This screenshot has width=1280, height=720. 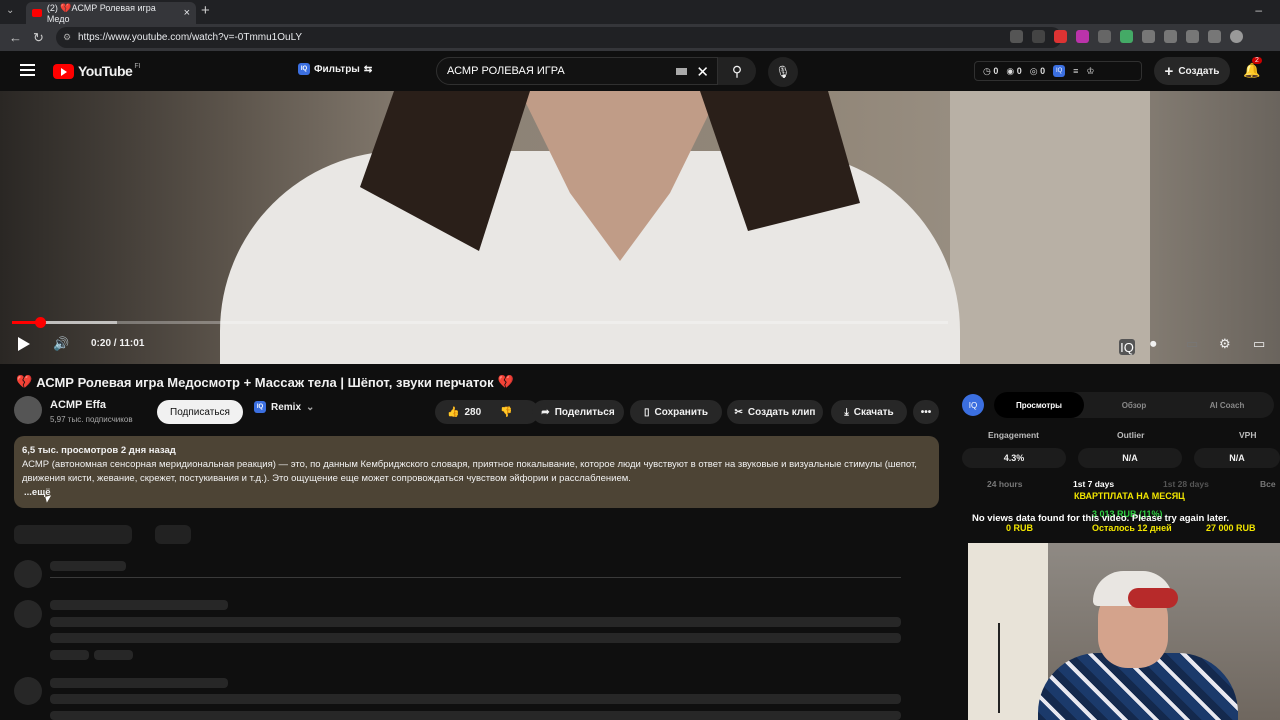 I want to click on logo-country: FI, so click(x=137, y=66).